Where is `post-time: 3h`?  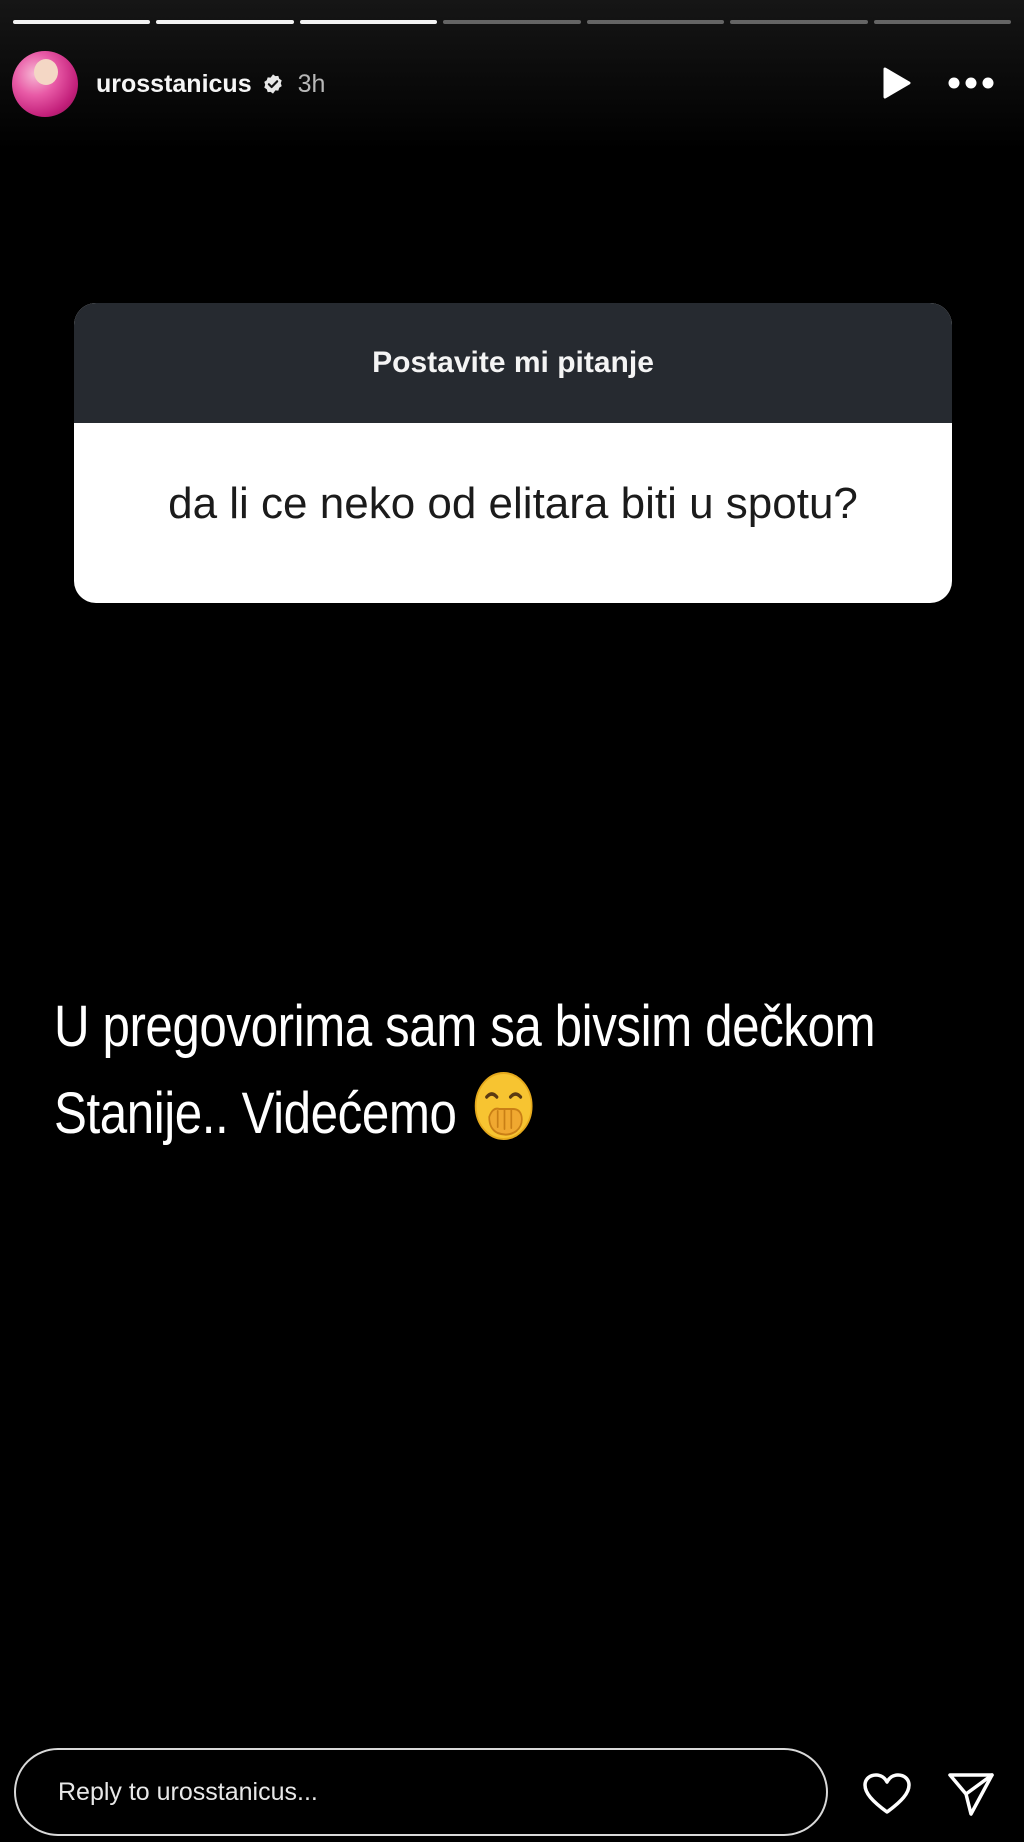 post-time: 3h is located at coordinates (311, 83).